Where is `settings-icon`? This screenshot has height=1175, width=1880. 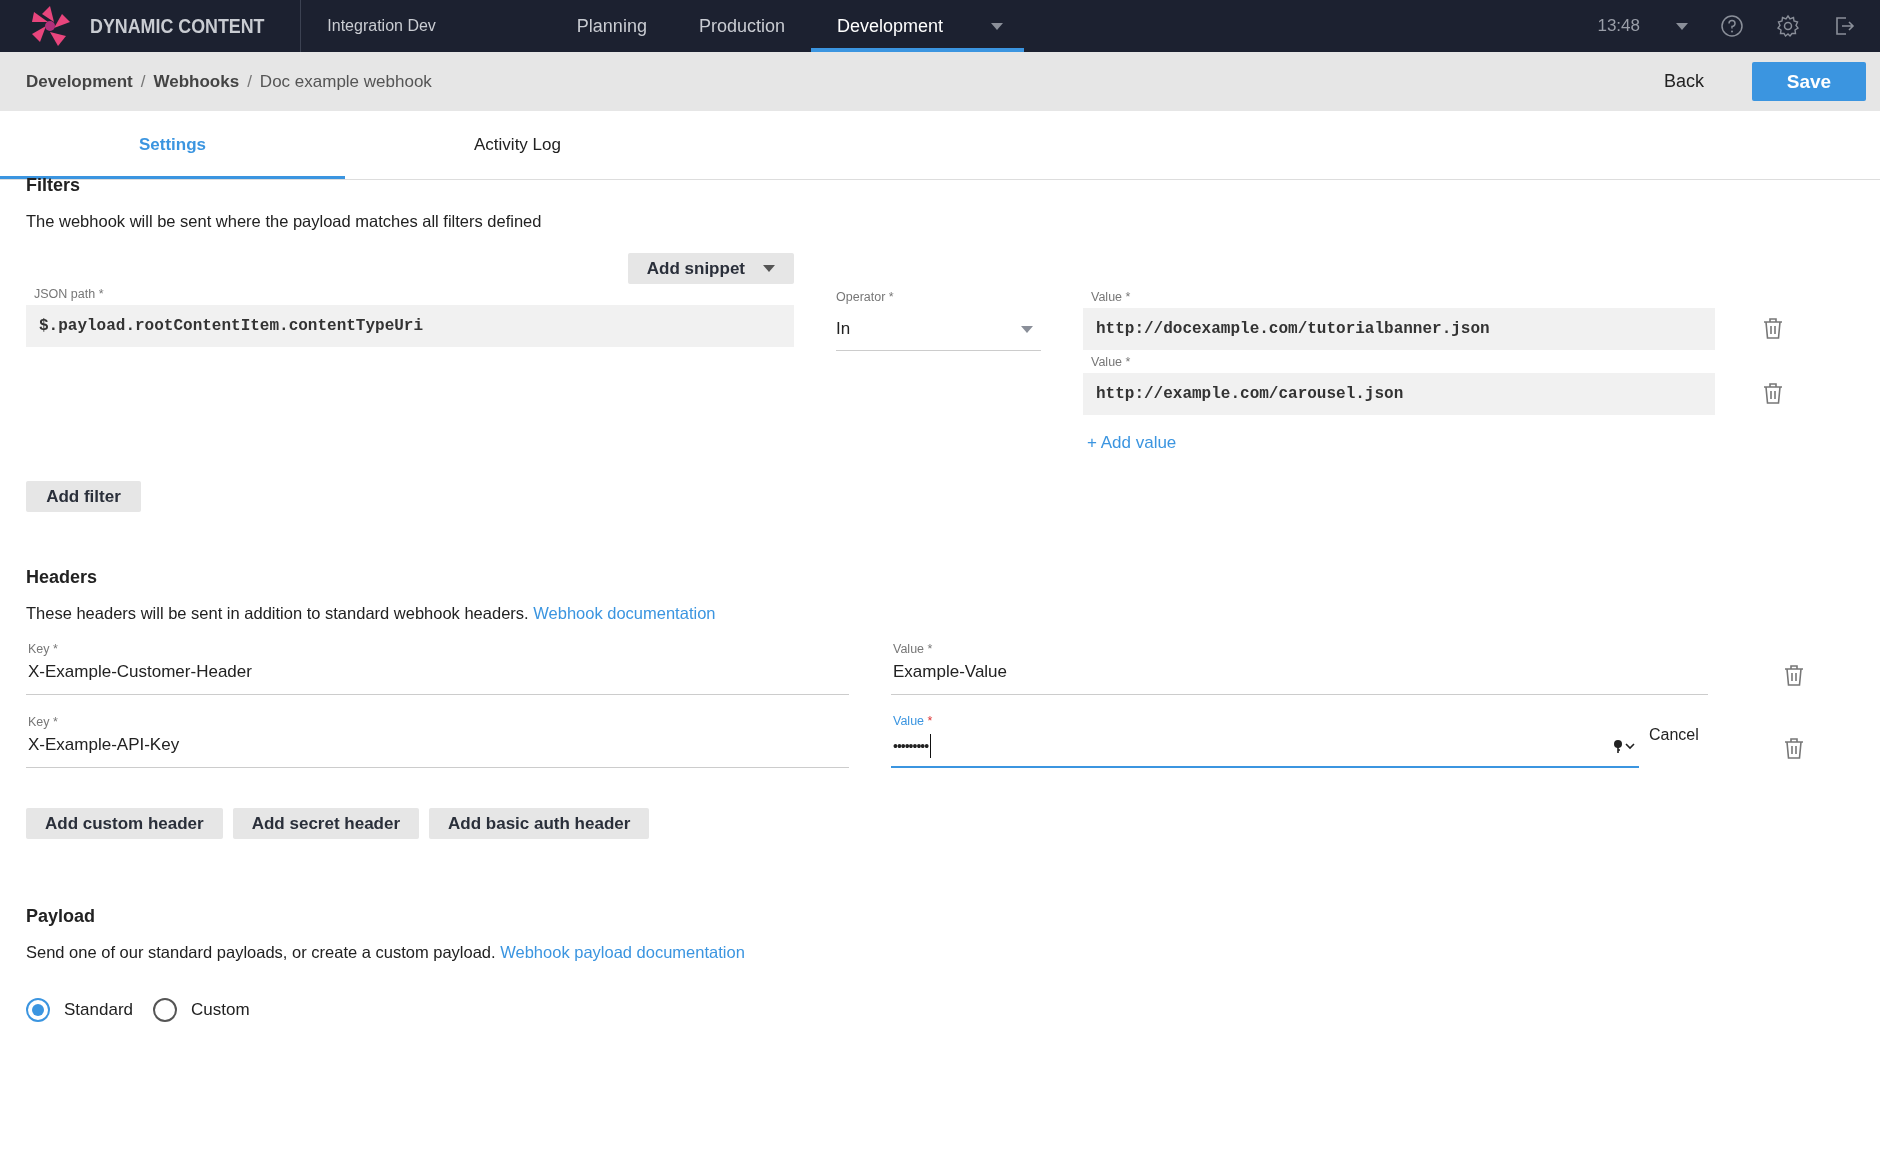 settings-icon is located at coordinates (1788, 26).